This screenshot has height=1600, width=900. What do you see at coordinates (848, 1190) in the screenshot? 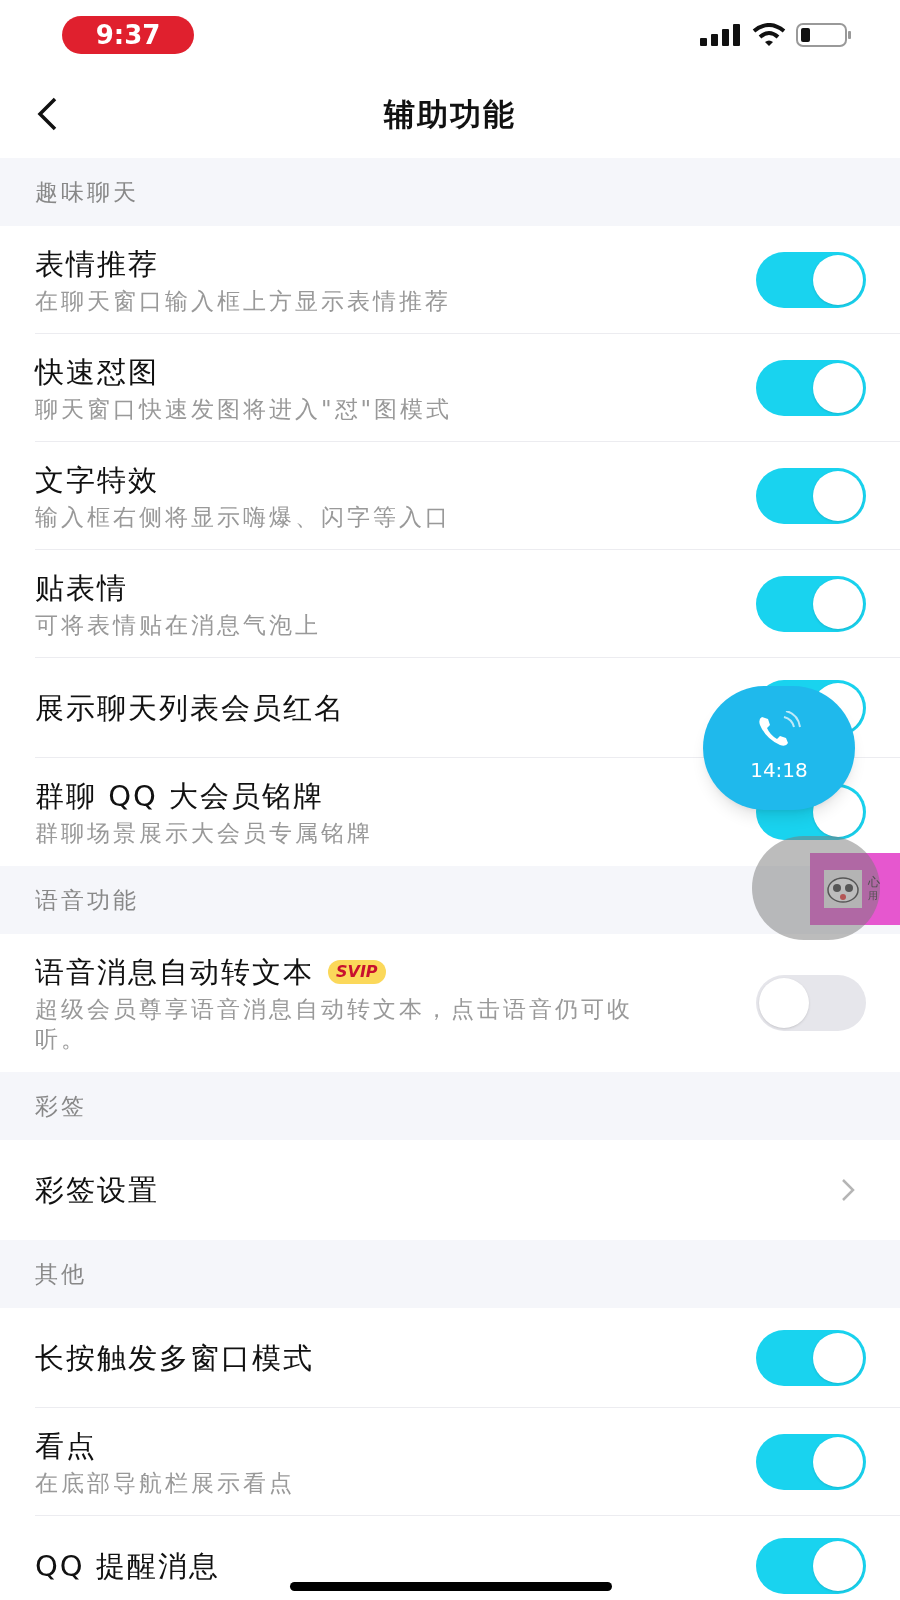
I see `chevron-right-icon` at bounding box center [848, 1190].